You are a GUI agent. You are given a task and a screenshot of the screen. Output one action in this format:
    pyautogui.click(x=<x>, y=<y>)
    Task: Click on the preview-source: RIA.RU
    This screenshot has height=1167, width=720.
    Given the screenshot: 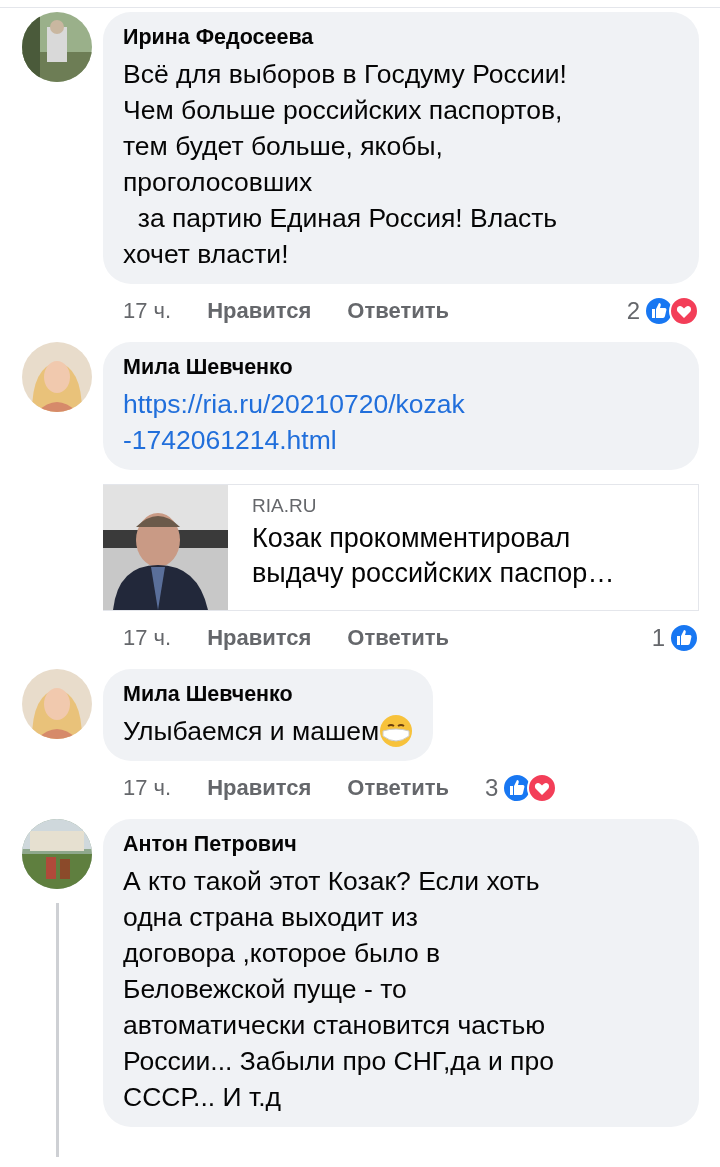 What is the action you would take?
    pyautogui.click(x=285, y=506)
    